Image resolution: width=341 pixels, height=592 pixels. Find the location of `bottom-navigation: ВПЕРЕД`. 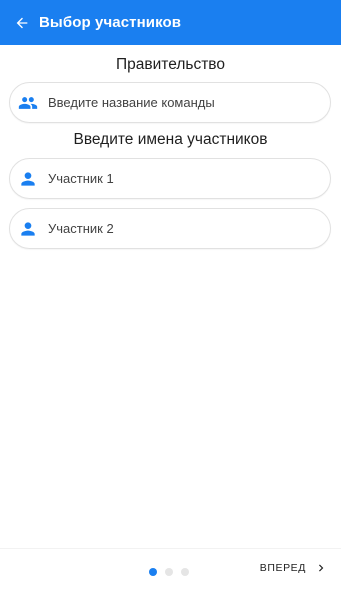

bottom-navigation: ВПЕРЕД is located at coordinates (170, 570).